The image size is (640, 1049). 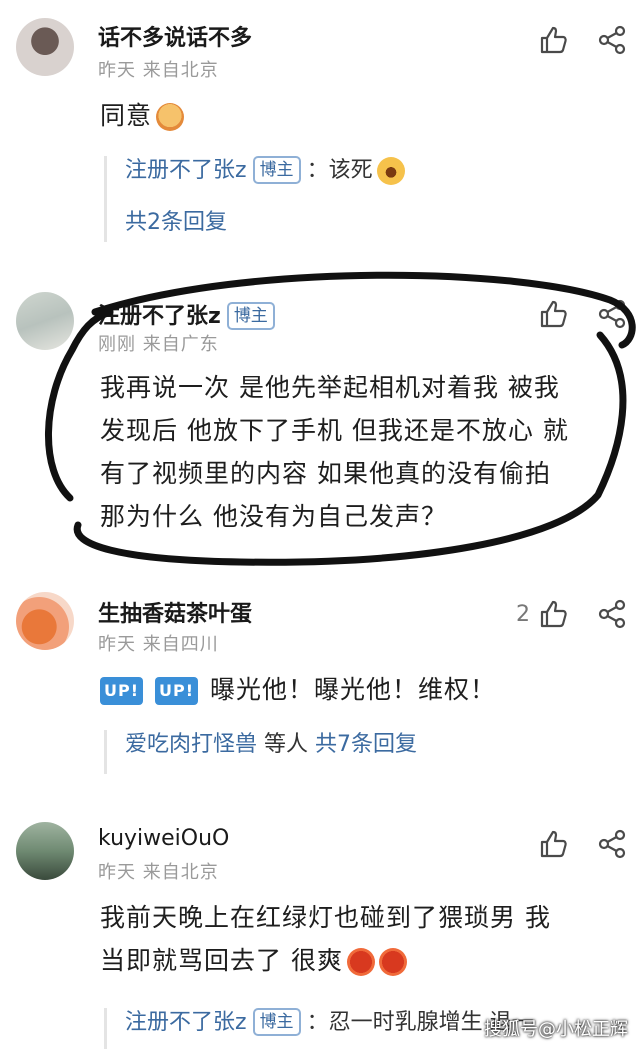 I want to click on comment-meta: 昨天 来自北京, so click(x=158, y=872).